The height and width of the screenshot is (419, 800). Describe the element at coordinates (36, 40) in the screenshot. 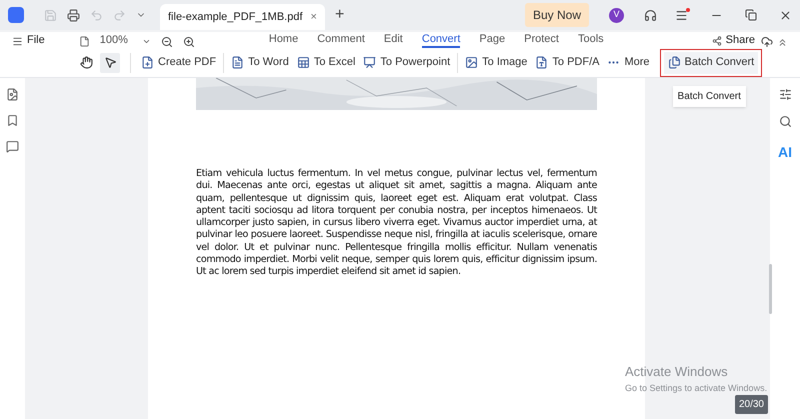

I see `file-menu: File` at that location.